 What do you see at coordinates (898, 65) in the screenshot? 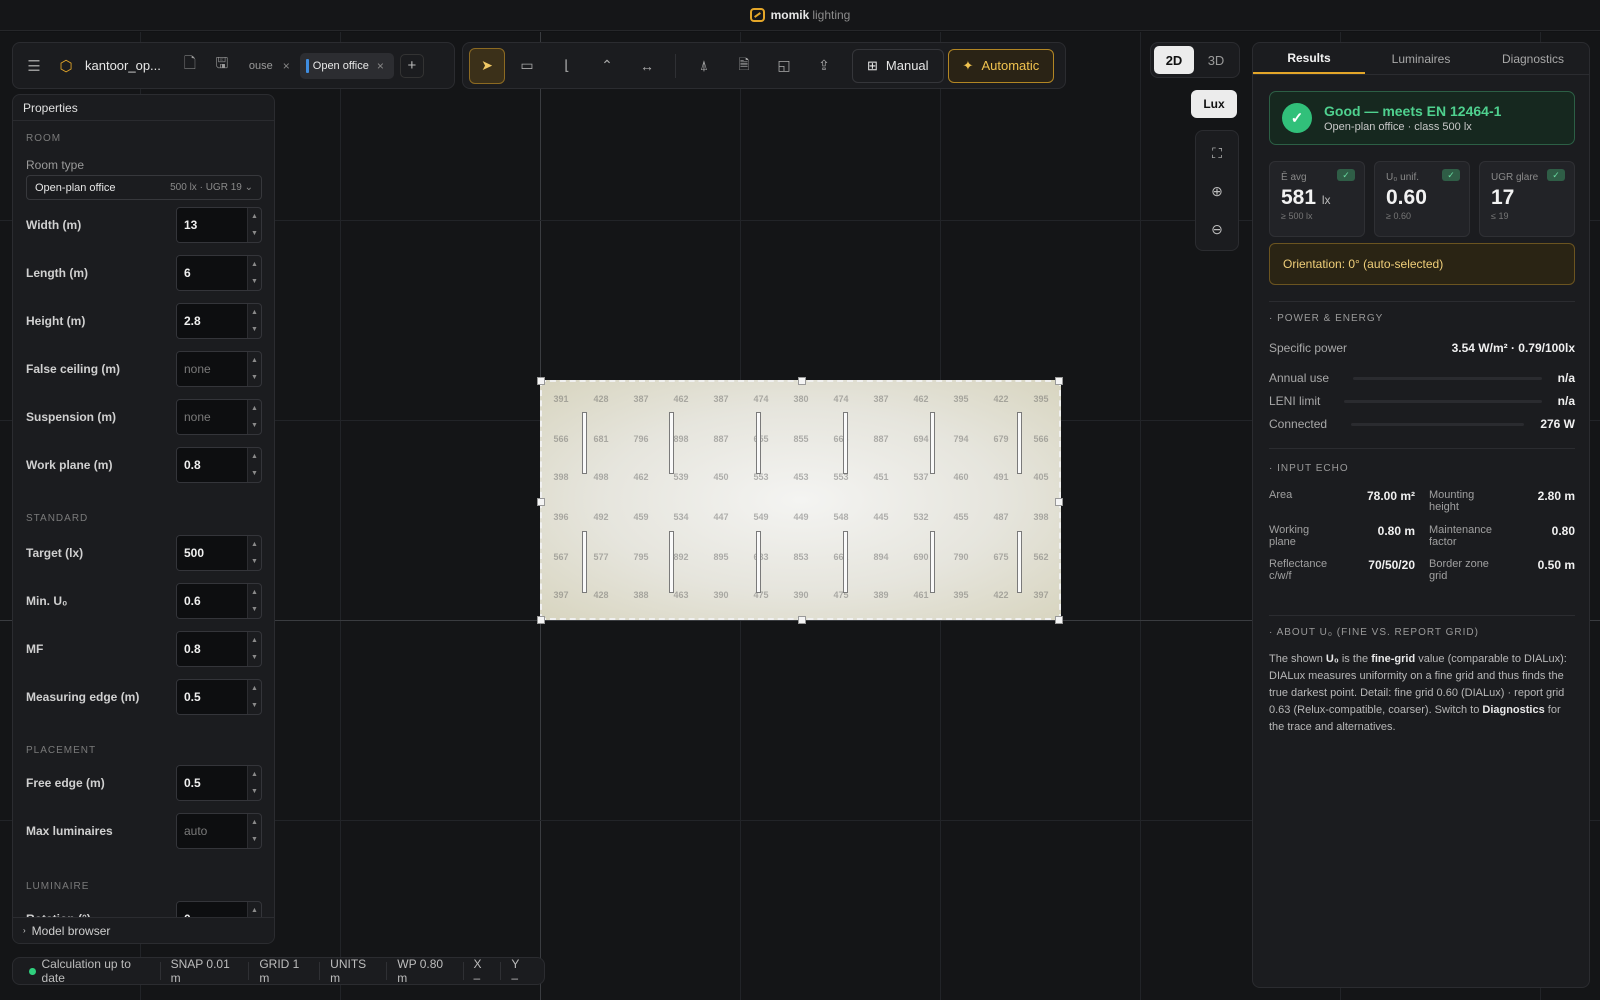
I see `manual-button: ⊞ Manual` at bounding box center [898, 65].